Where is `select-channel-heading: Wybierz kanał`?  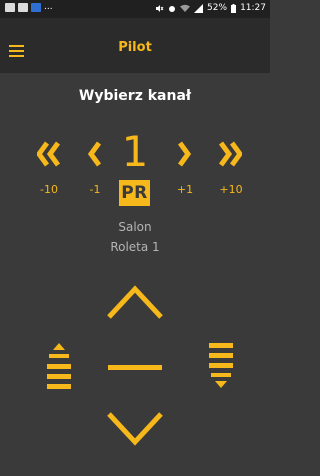 select-channel-heading: Wybierz kanał is located at coordinates (135, 96).